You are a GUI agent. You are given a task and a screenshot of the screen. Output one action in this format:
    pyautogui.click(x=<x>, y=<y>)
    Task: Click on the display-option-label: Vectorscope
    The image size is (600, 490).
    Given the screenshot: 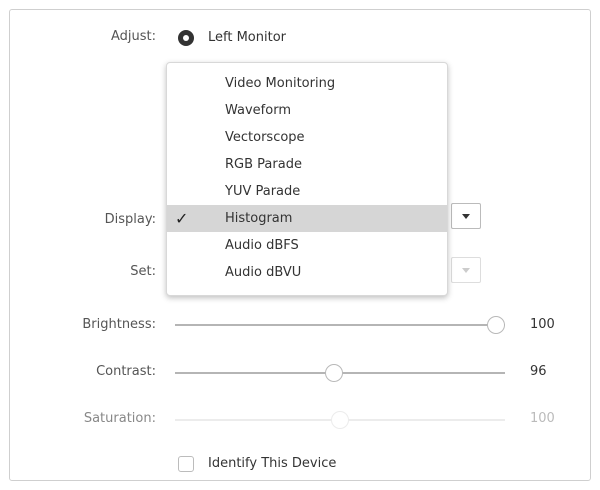 What is the action you would take?
    pyautogui.click(x=265, y=137)
    